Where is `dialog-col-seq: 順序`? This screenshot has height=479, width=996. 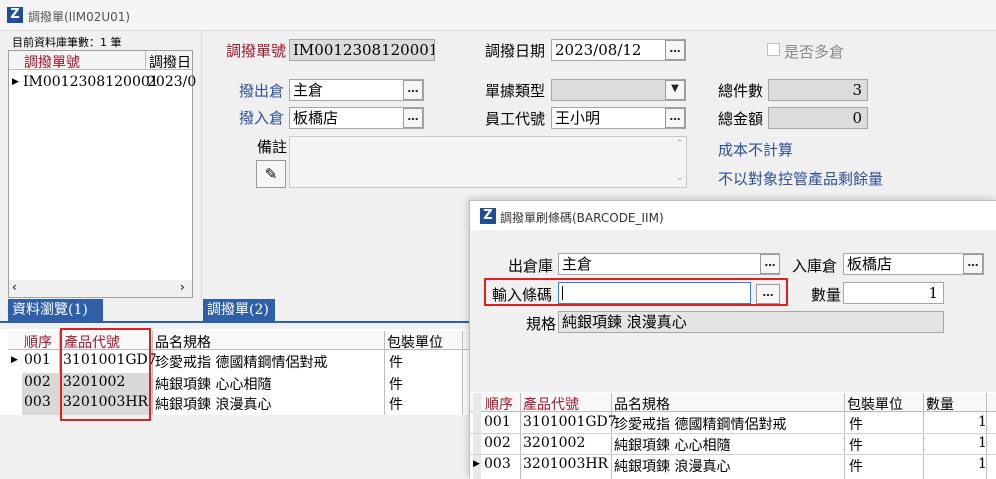 dialog-col-seq: 順序 is located at coordinates (499, 404).